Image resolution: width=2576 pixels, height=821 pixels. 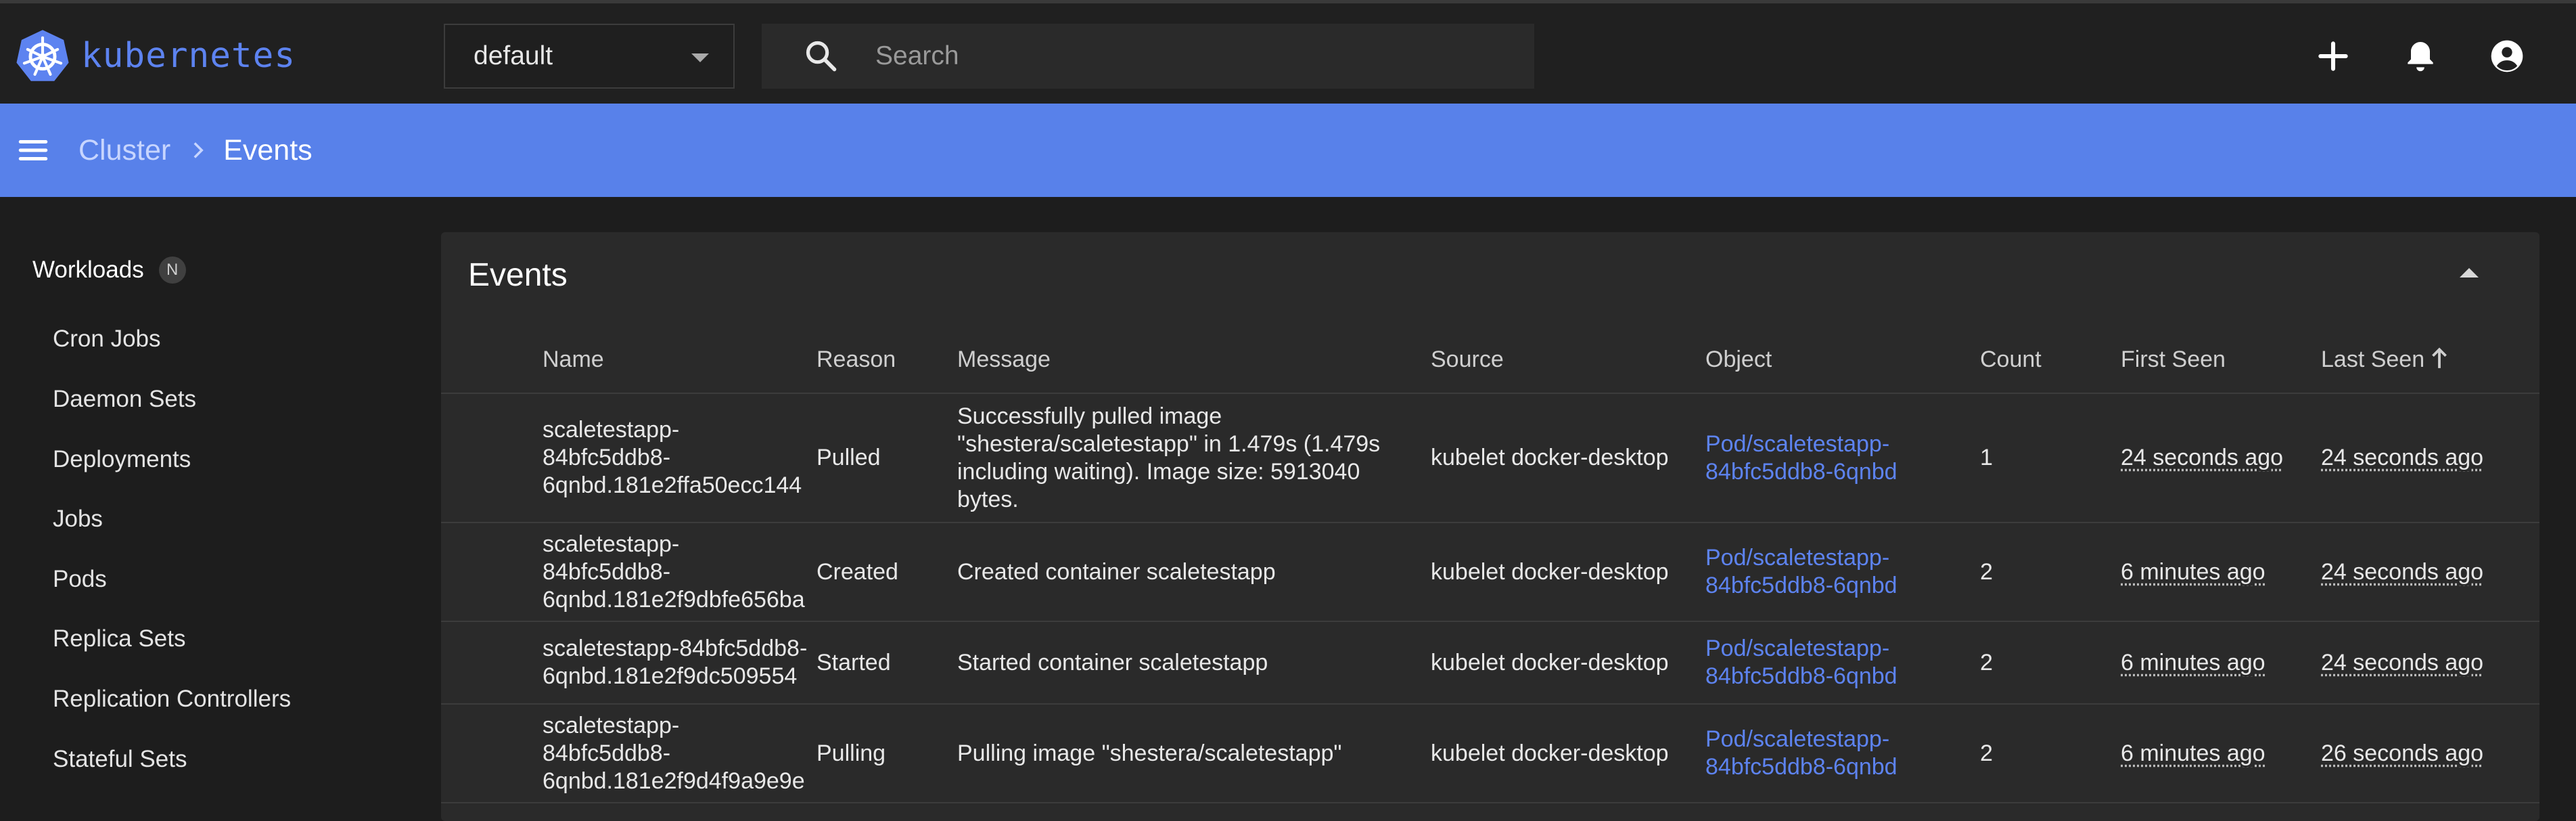 I want to click on plus-icon, so click(x=2333, y=56).